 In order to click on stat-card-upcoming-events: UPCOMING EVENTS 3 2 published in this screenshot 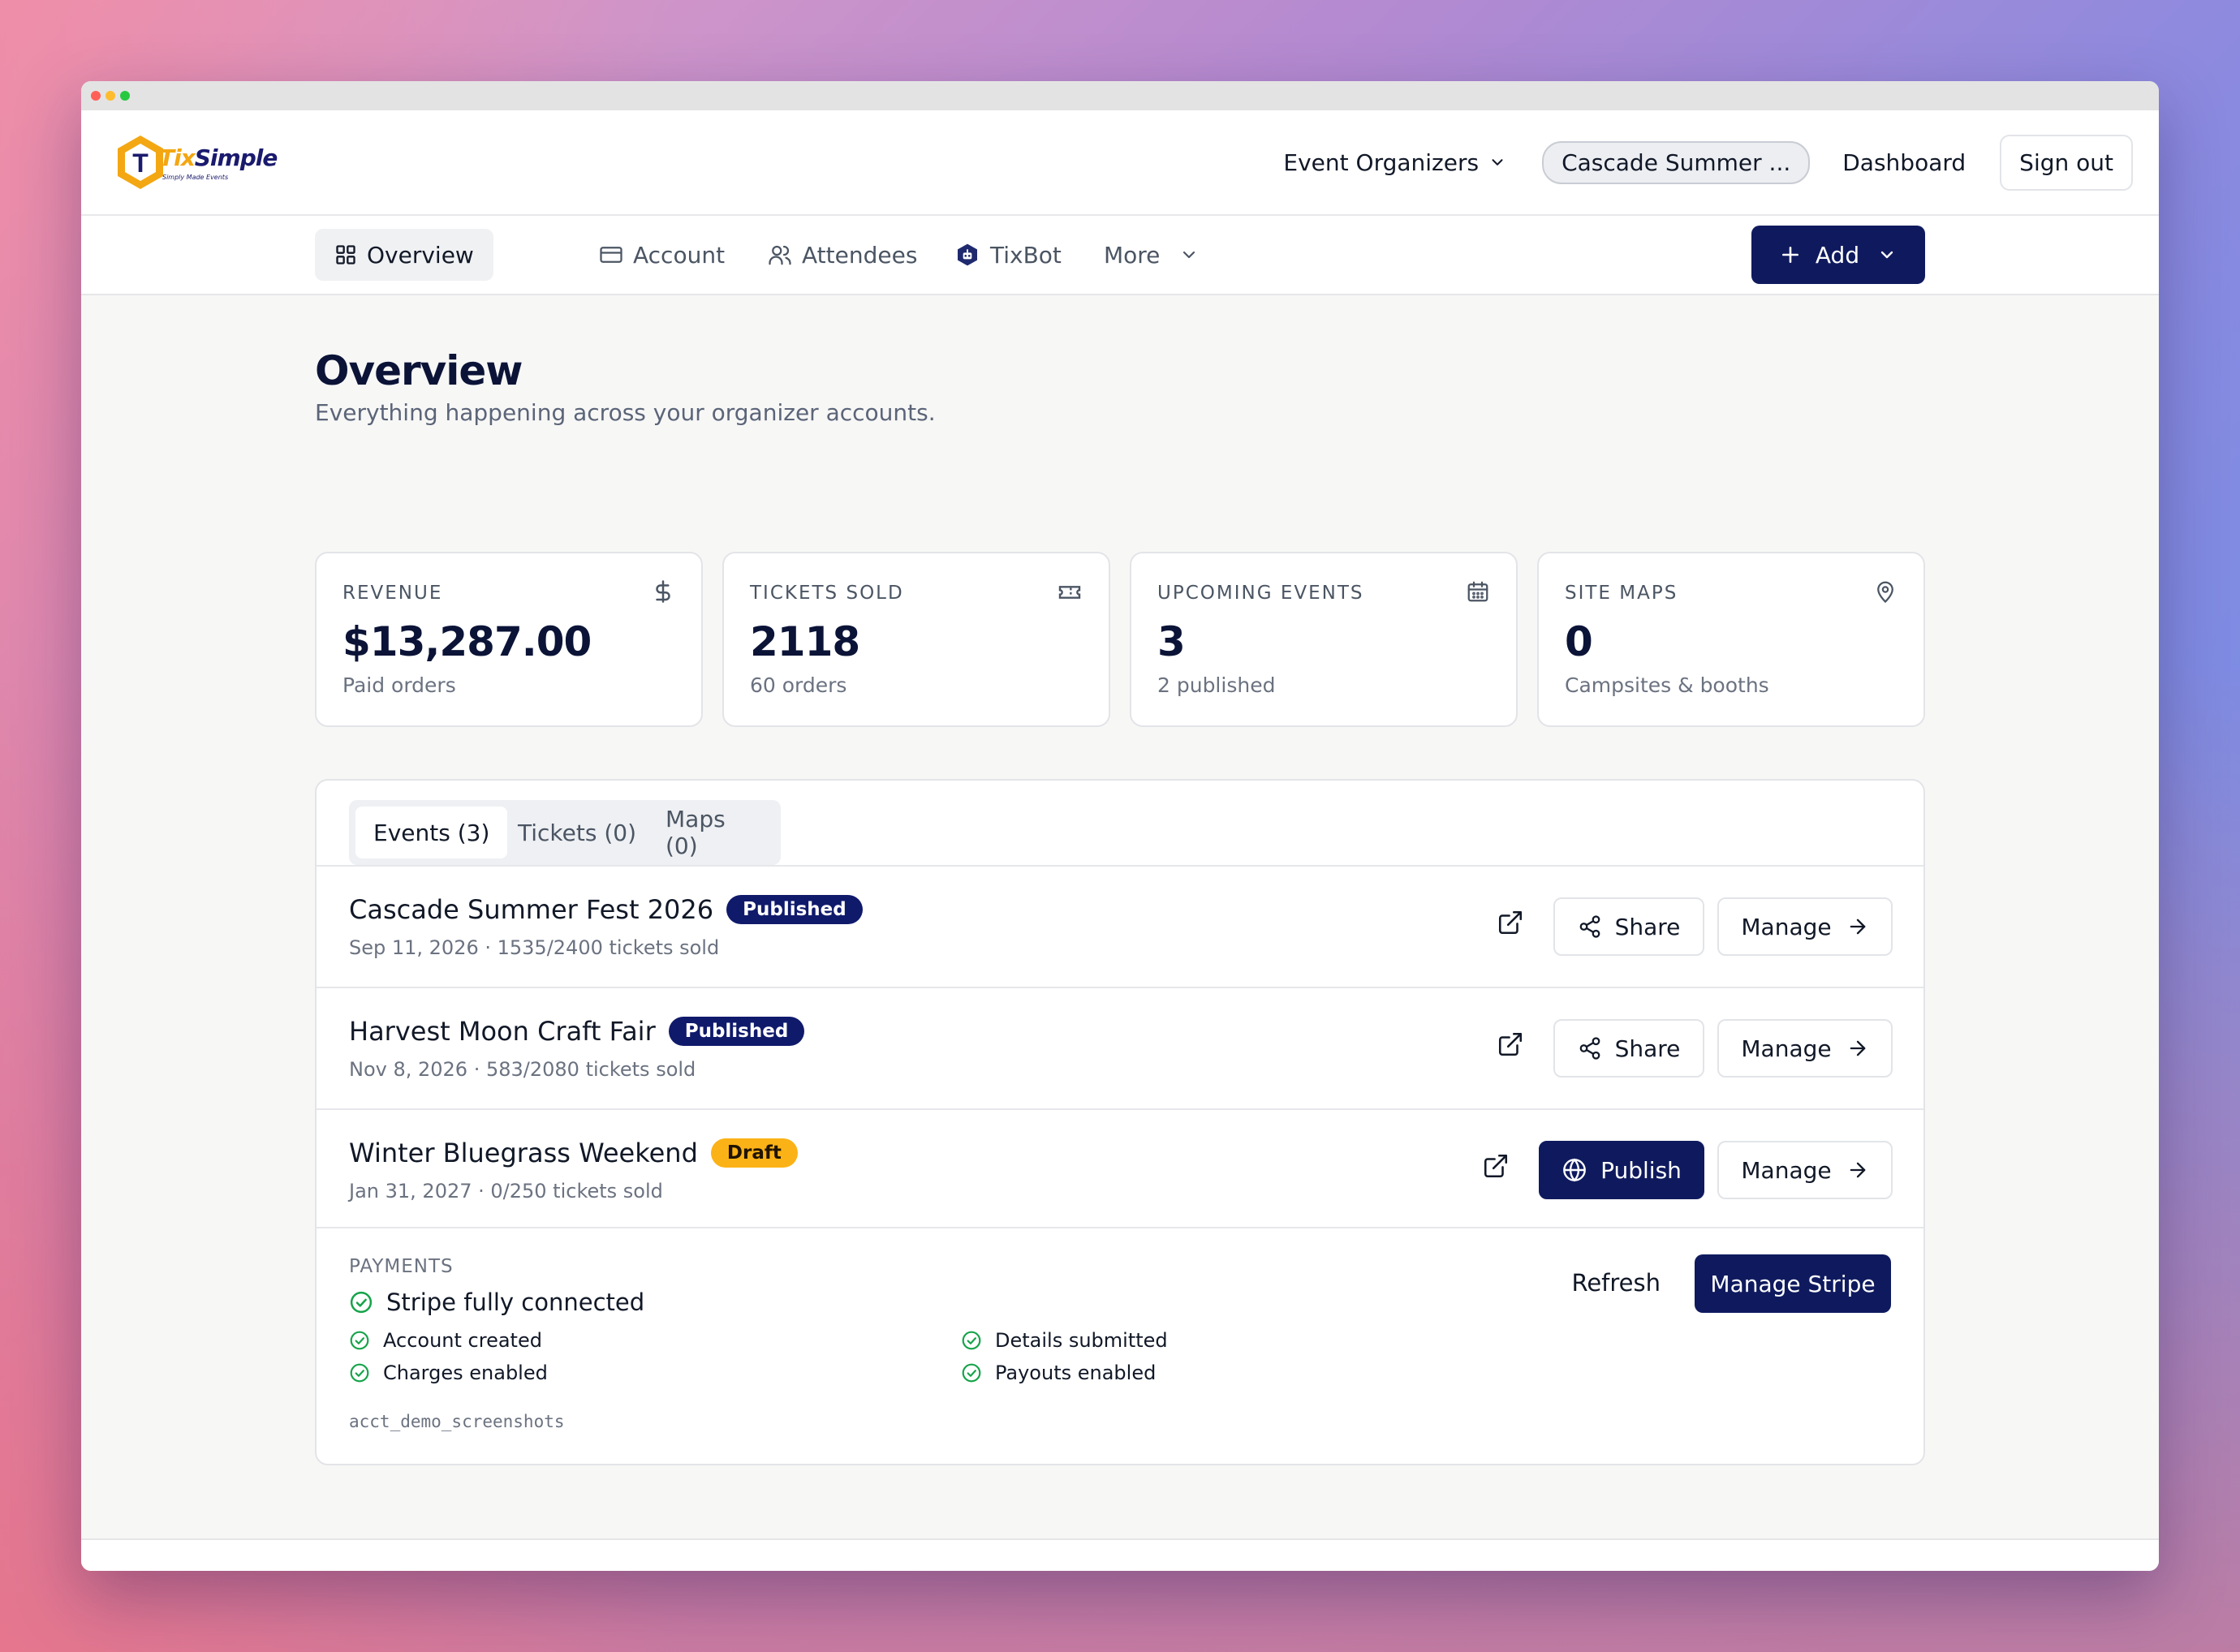, I will do `click(1324, 639)`.